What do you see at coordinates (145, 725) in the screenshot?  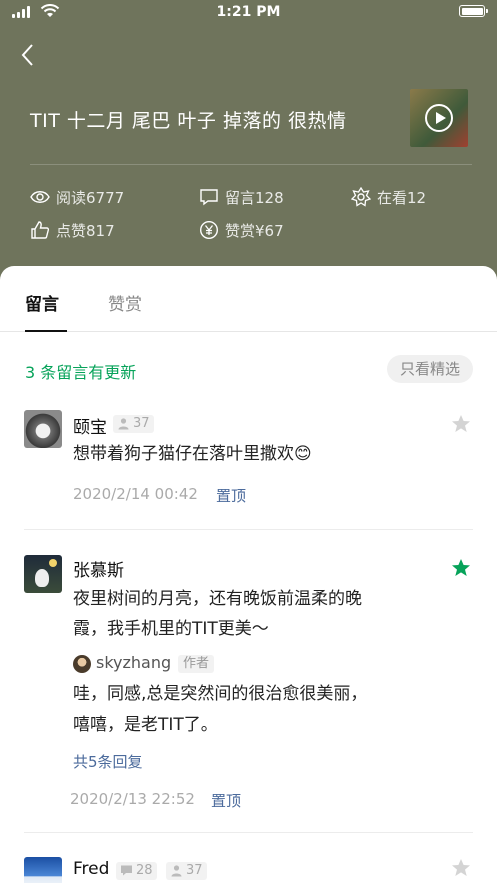 I see `reply-text-line: 嘻嘻，是老TIT了。` at bounding box center [145, 725].